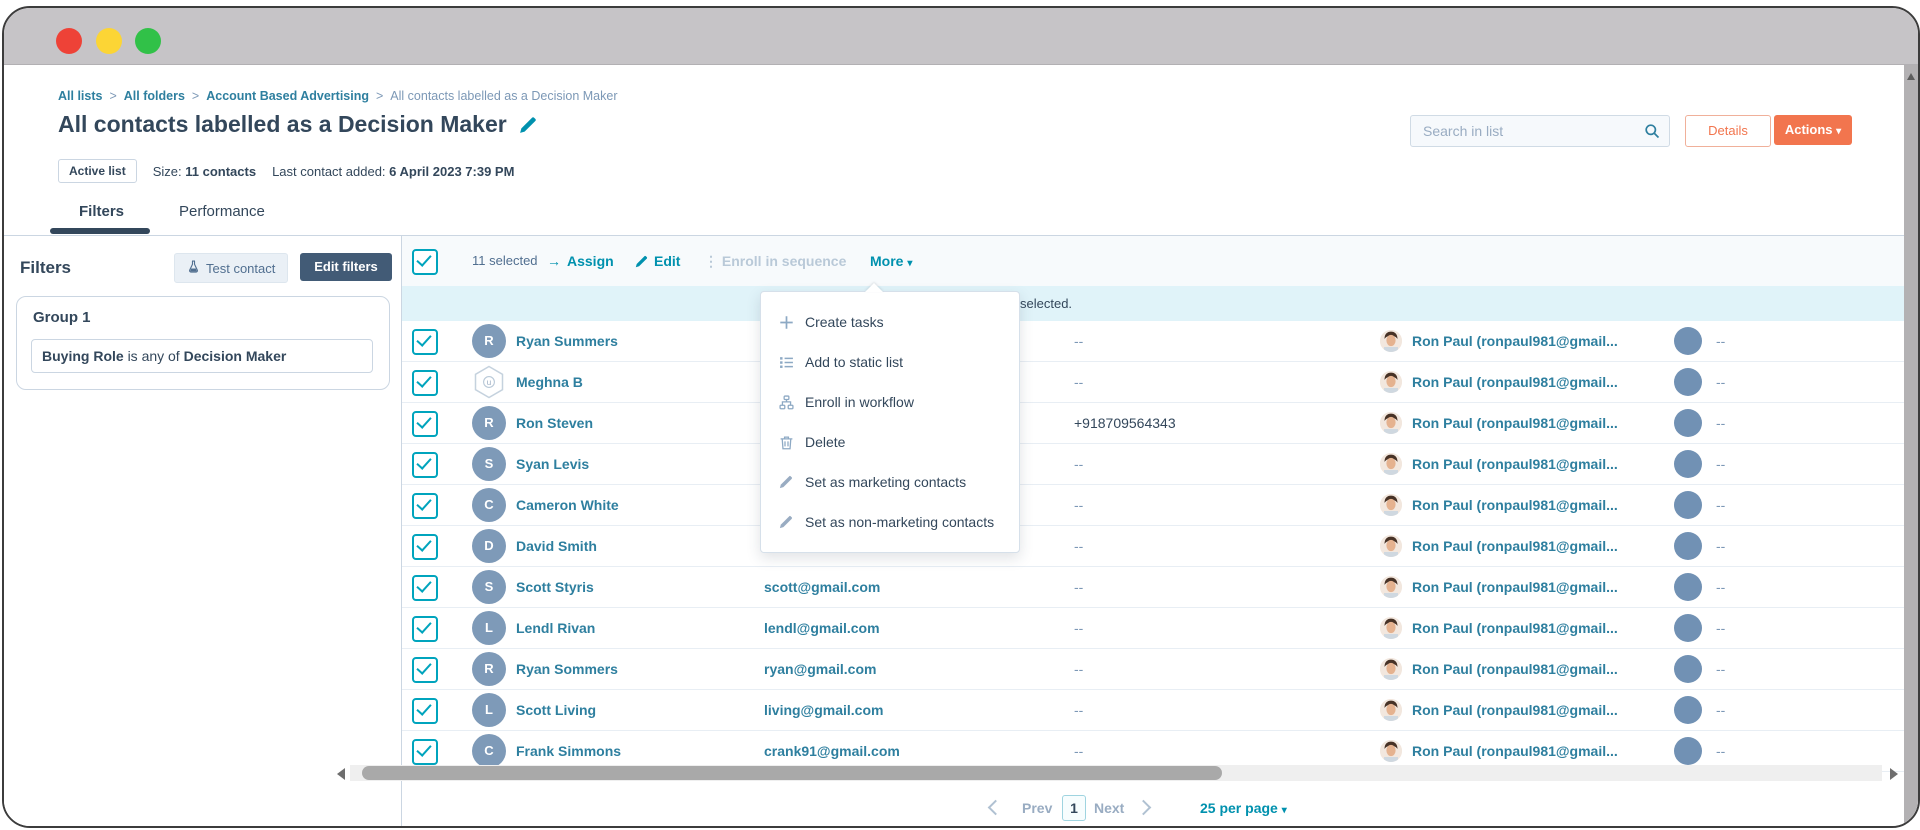 Image resolution: width=1920 pixels, height=830 pixels. Describe the element at coordinates (890, 322) in the screenshot. I see `menu-item-create-tasks: Create tasks` at that location.